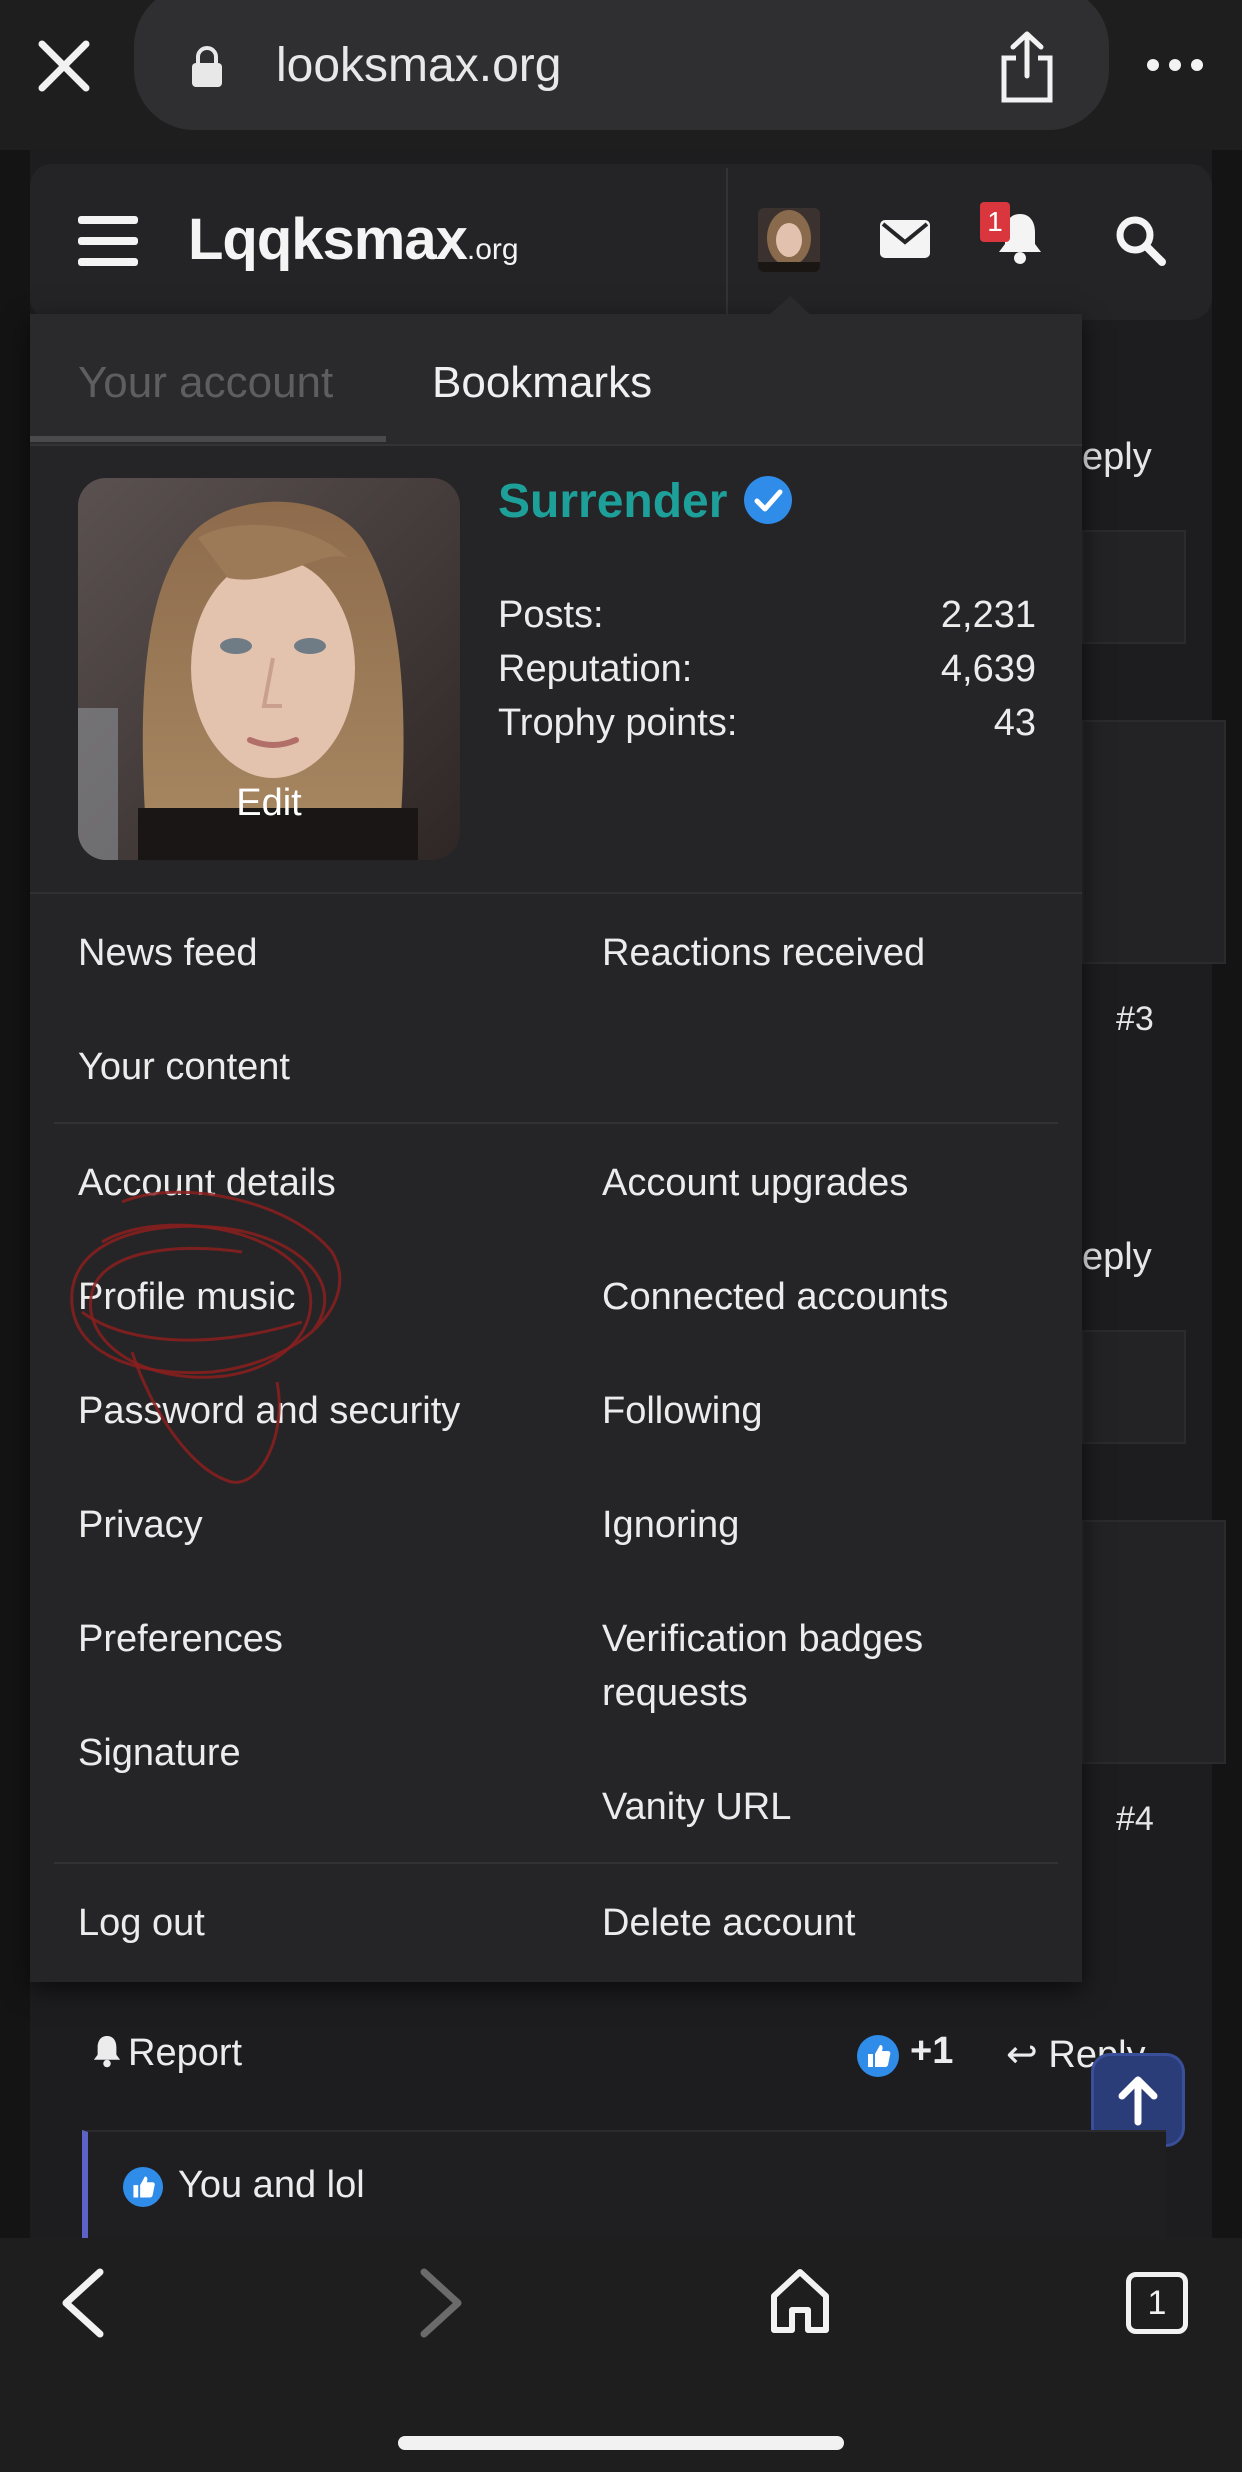 The width and height of the screenshot is (1242, 2472). I want to click on mail-icon, so click(905, 239).